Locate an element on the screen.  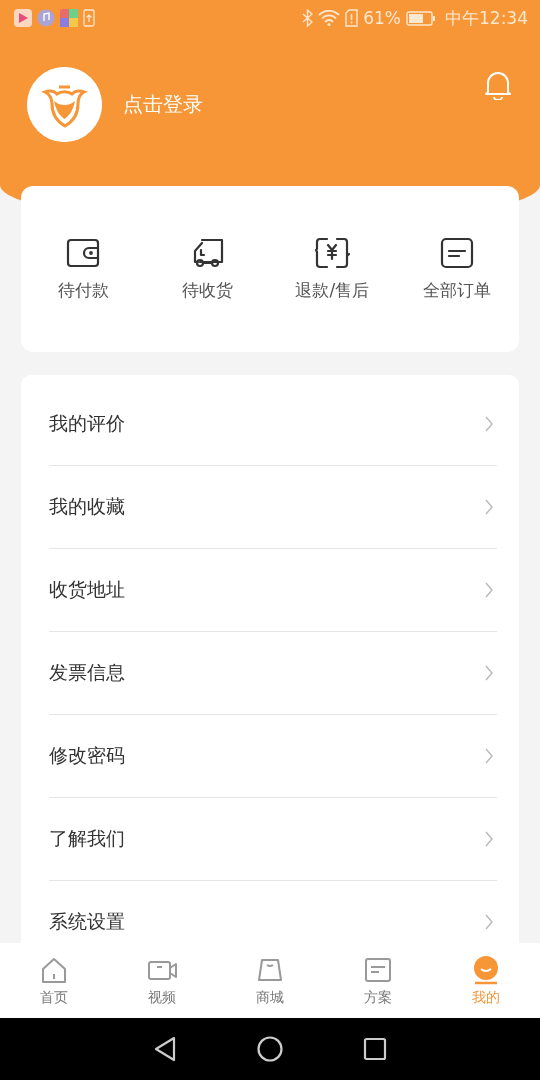
bluetooth-icon is located at coordinates (308, 18).